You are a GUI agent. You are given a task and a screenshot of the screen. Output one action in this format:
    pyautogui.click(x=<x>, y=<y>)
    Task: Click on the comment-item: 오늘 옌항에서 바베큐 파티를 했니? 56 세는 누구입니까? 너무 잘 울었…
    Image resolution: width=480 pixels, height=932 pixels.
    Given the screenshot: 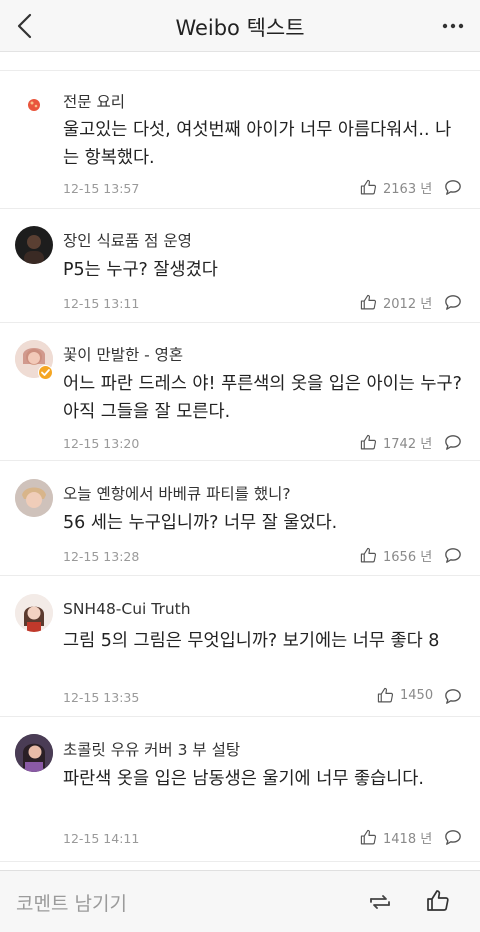 What is the action you would take?
    pyautogui.click(x=240, y=518)
    